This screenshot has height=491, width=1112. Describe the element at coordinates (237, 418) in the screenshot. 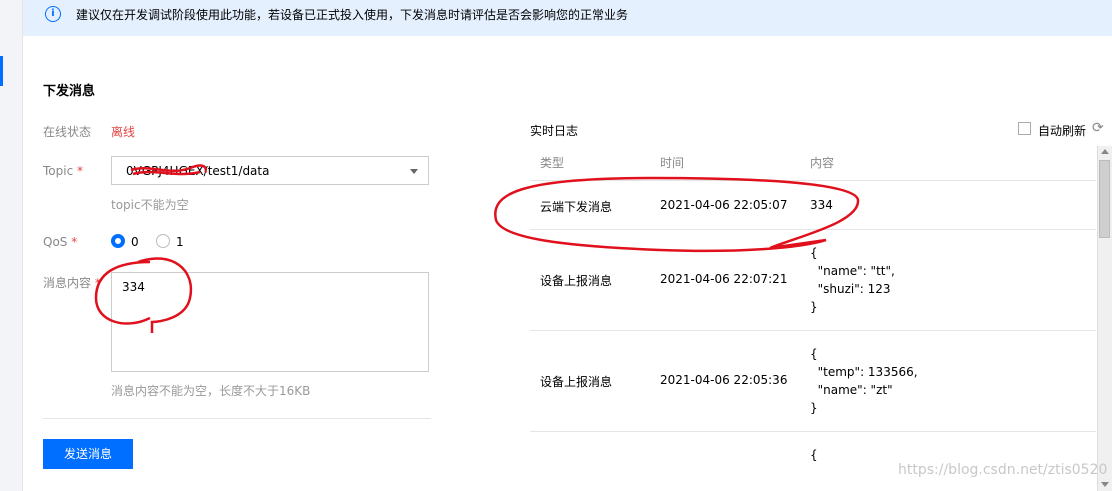

I see `form-divider` at that location.